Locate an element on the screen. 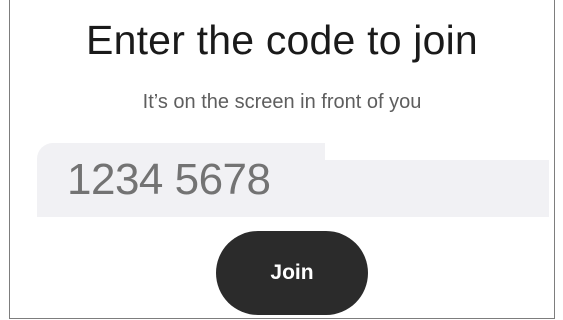 This screenshot has height=320, width=563. page-subtitle: It’s on the screen in front of you is located at coordinates (282, 102).